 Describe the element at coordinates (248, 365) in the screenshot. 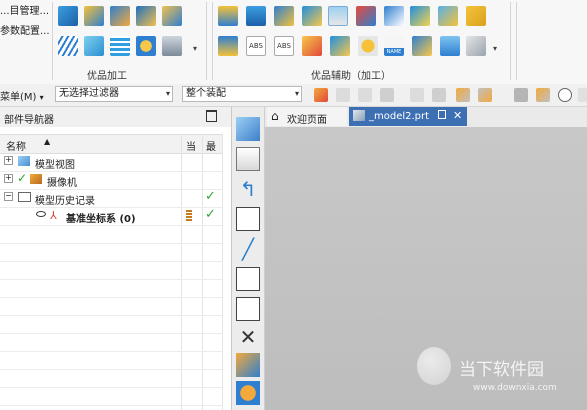

I see `stack-icon` at that location.